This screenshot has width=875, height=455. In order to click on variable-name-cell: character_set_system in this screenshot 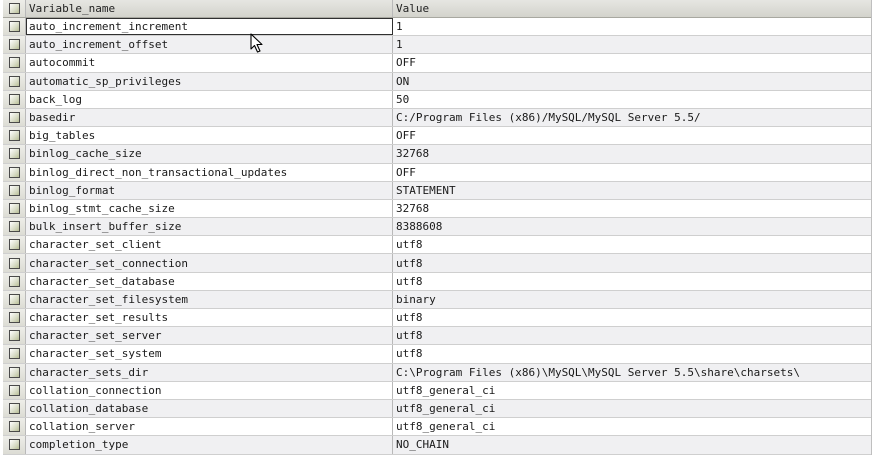, I will do `click(209, 354)`.